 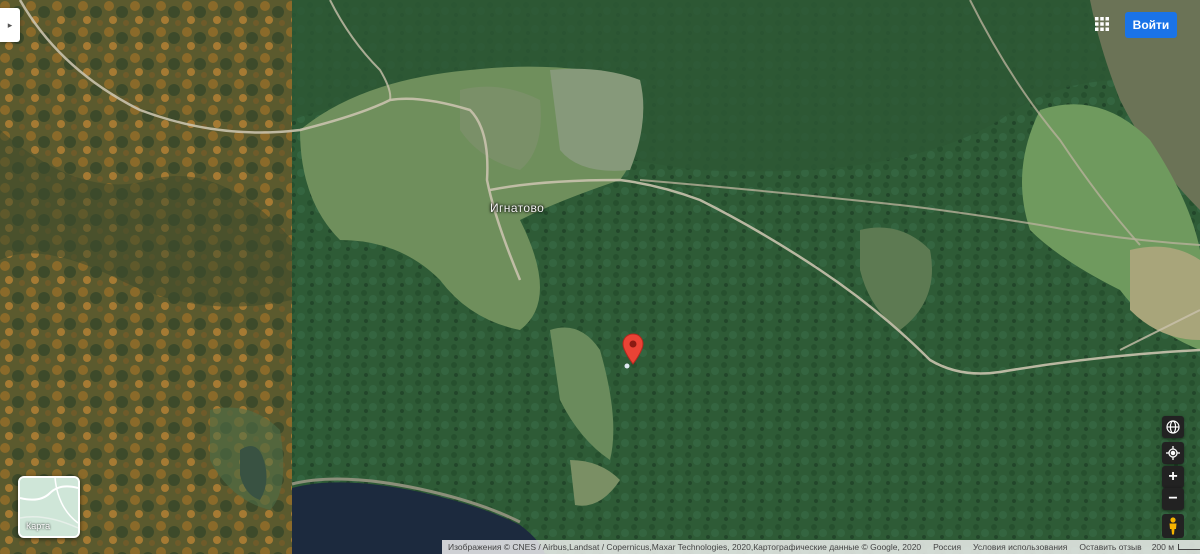 I want to click on location-pin-icon, so click(x=633, y=349).